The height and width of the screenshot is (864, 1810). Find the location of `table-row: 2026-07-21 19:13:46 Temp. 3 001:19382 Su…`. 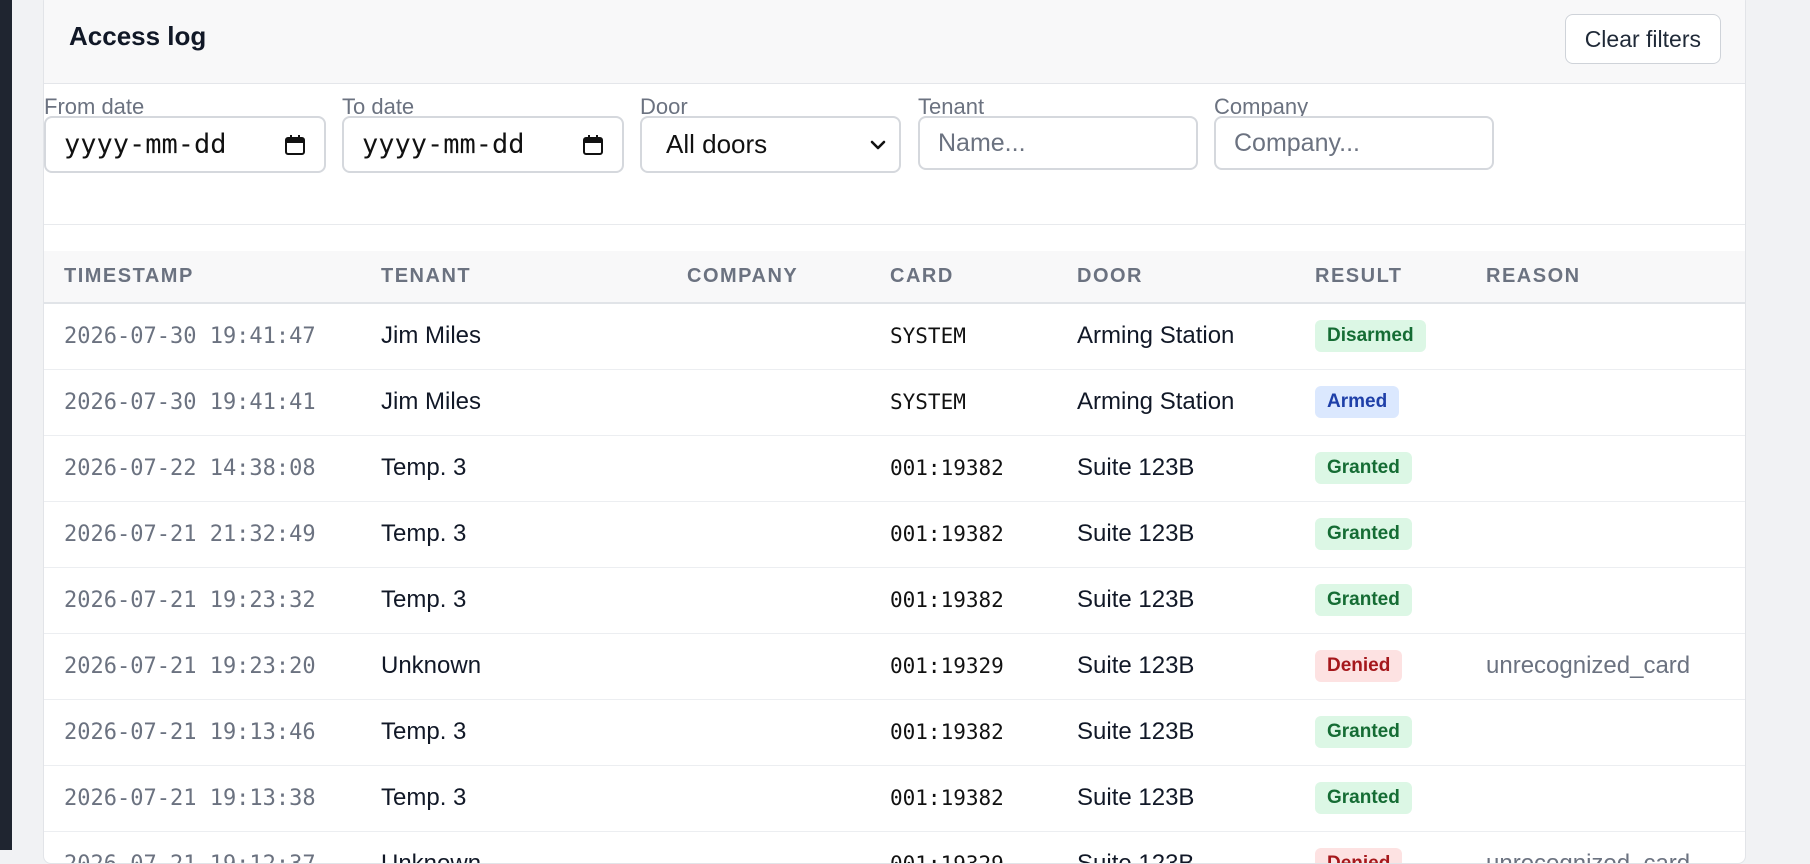

table-row: 2026-07-21 19:13:46 Temp. 3 001:19382 Su… is located at coordinates (894, 732).